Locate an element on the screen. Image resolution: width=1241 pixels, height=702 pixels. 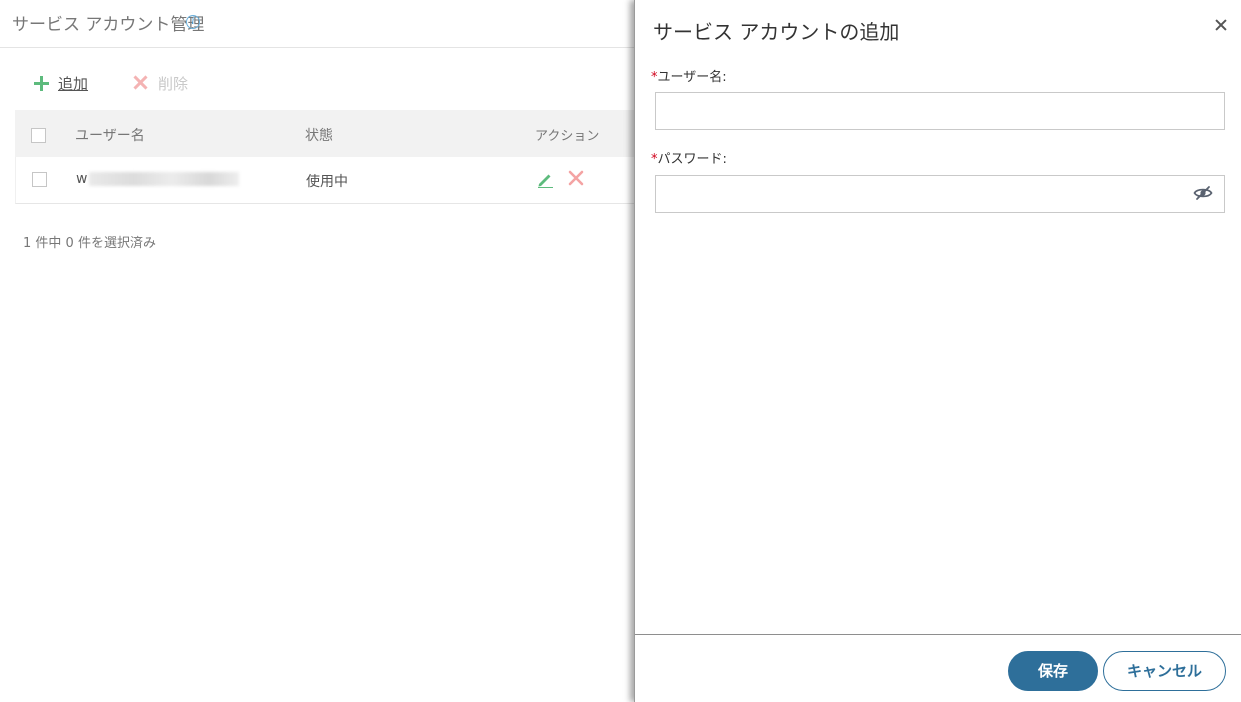
page-header: サービス アカウント管理 i is located at coordinates (320, 24).